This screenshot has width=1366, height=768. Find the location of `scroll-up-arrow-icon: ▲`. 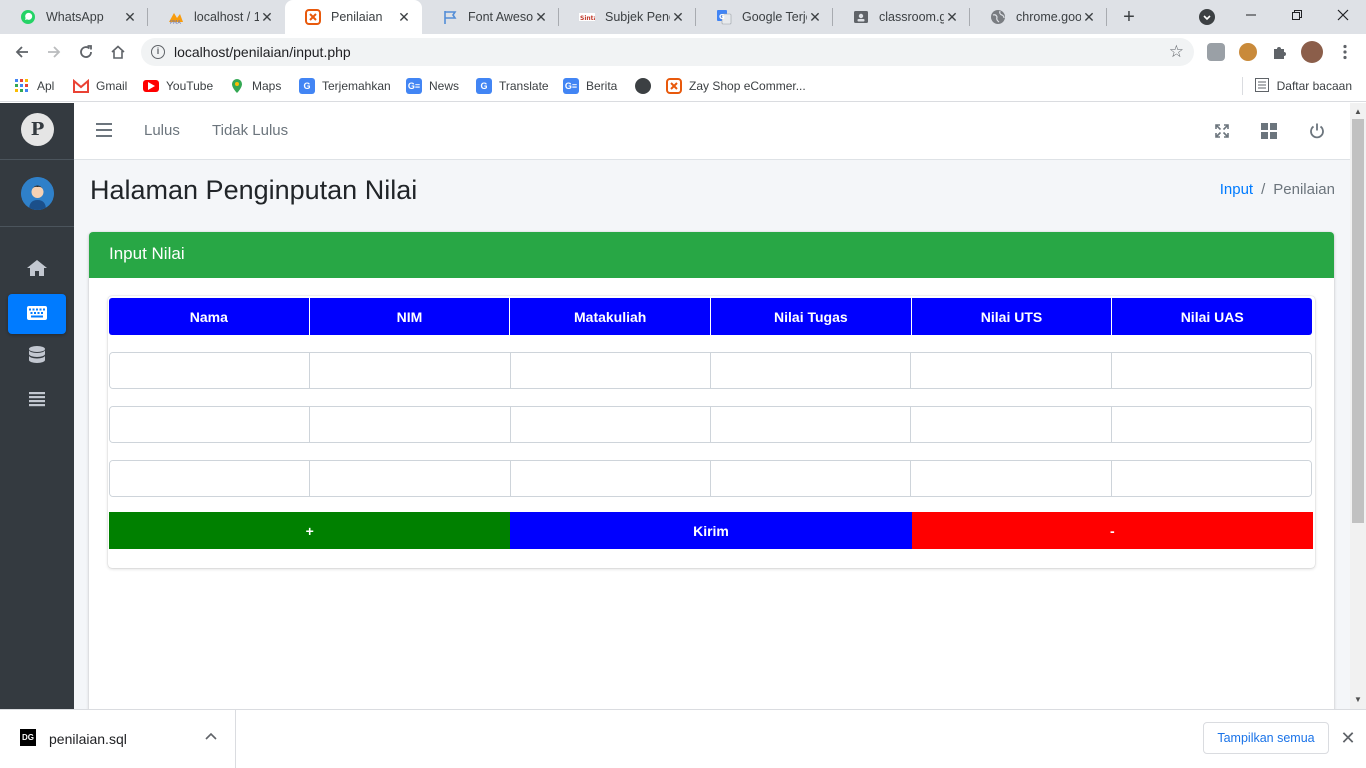

scroll-up-arrow-icon: ▲ is located at coordinates (1358, 112).